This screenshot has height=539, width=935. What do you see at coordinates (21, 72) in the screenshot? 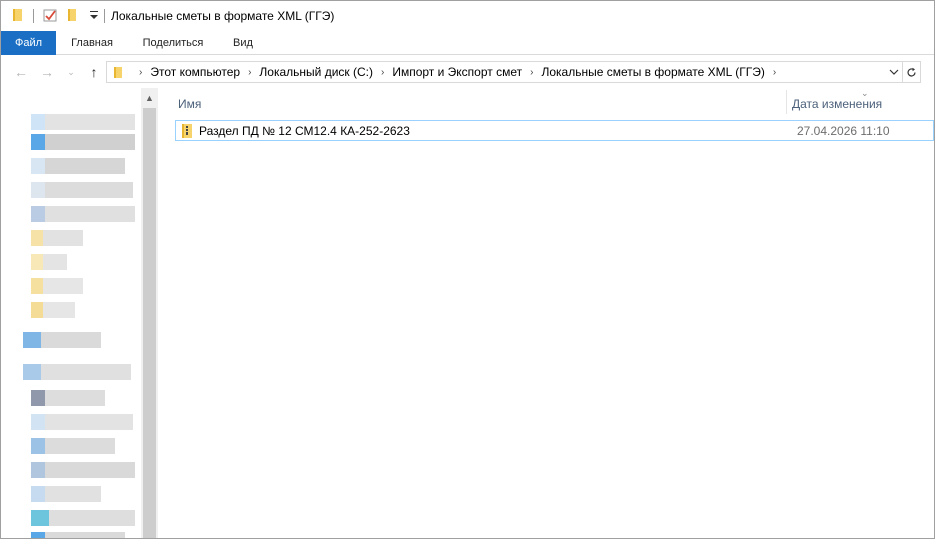
I see `back-arrow-icon: ←` at bounding box center [21, 72].